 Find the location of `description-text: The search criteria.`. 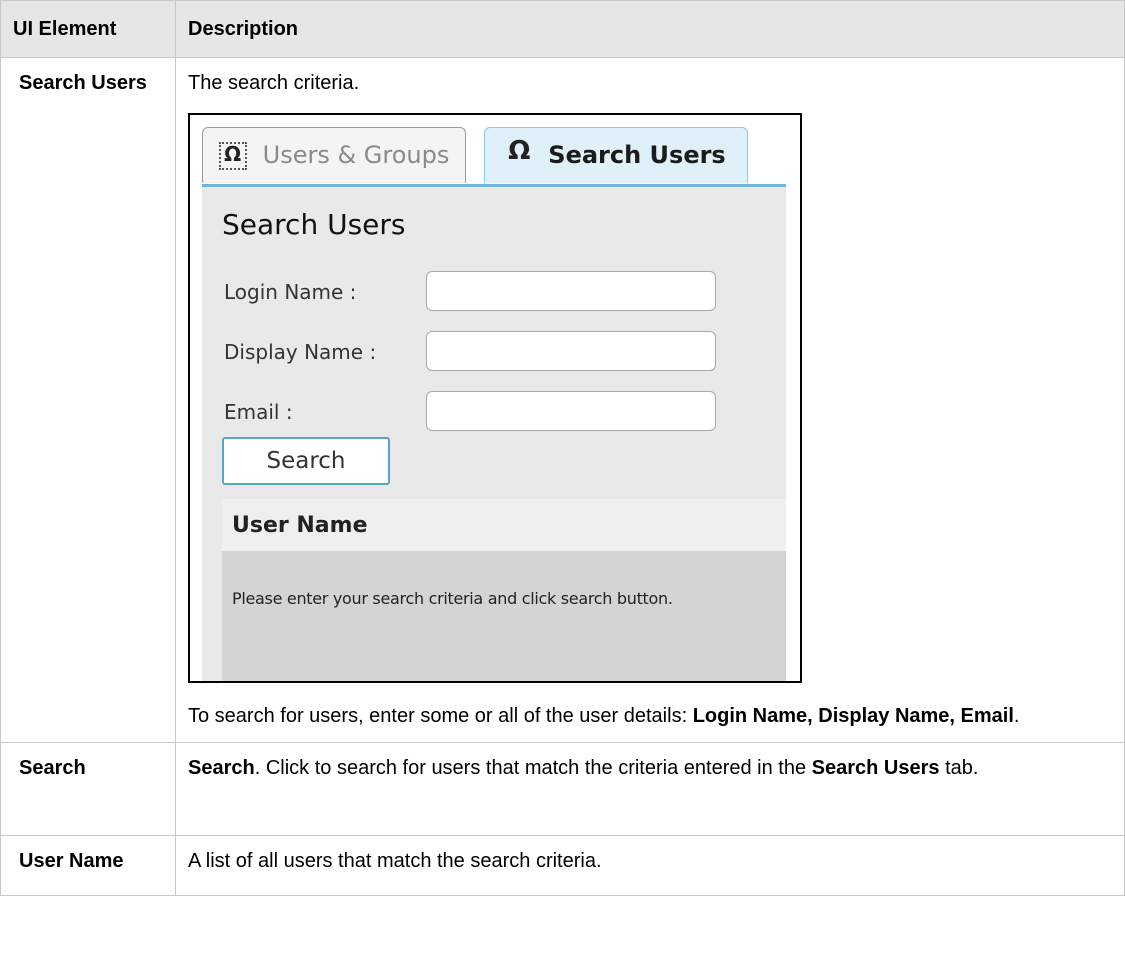

description-text: The search criteria. is located at coordinates (274, 83).